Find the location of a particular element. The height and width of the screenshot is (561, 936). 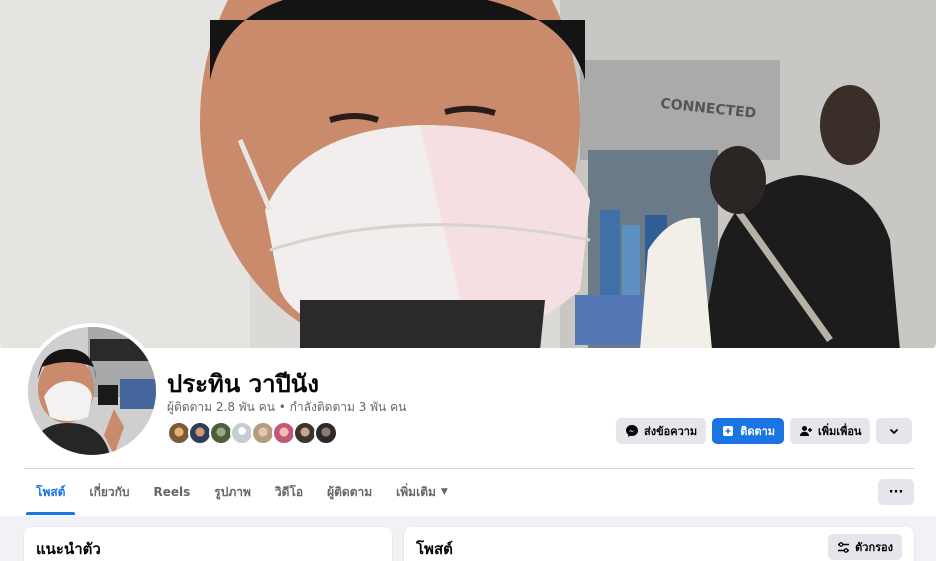

mutual-friends-row is located at coordinates (252, 433).